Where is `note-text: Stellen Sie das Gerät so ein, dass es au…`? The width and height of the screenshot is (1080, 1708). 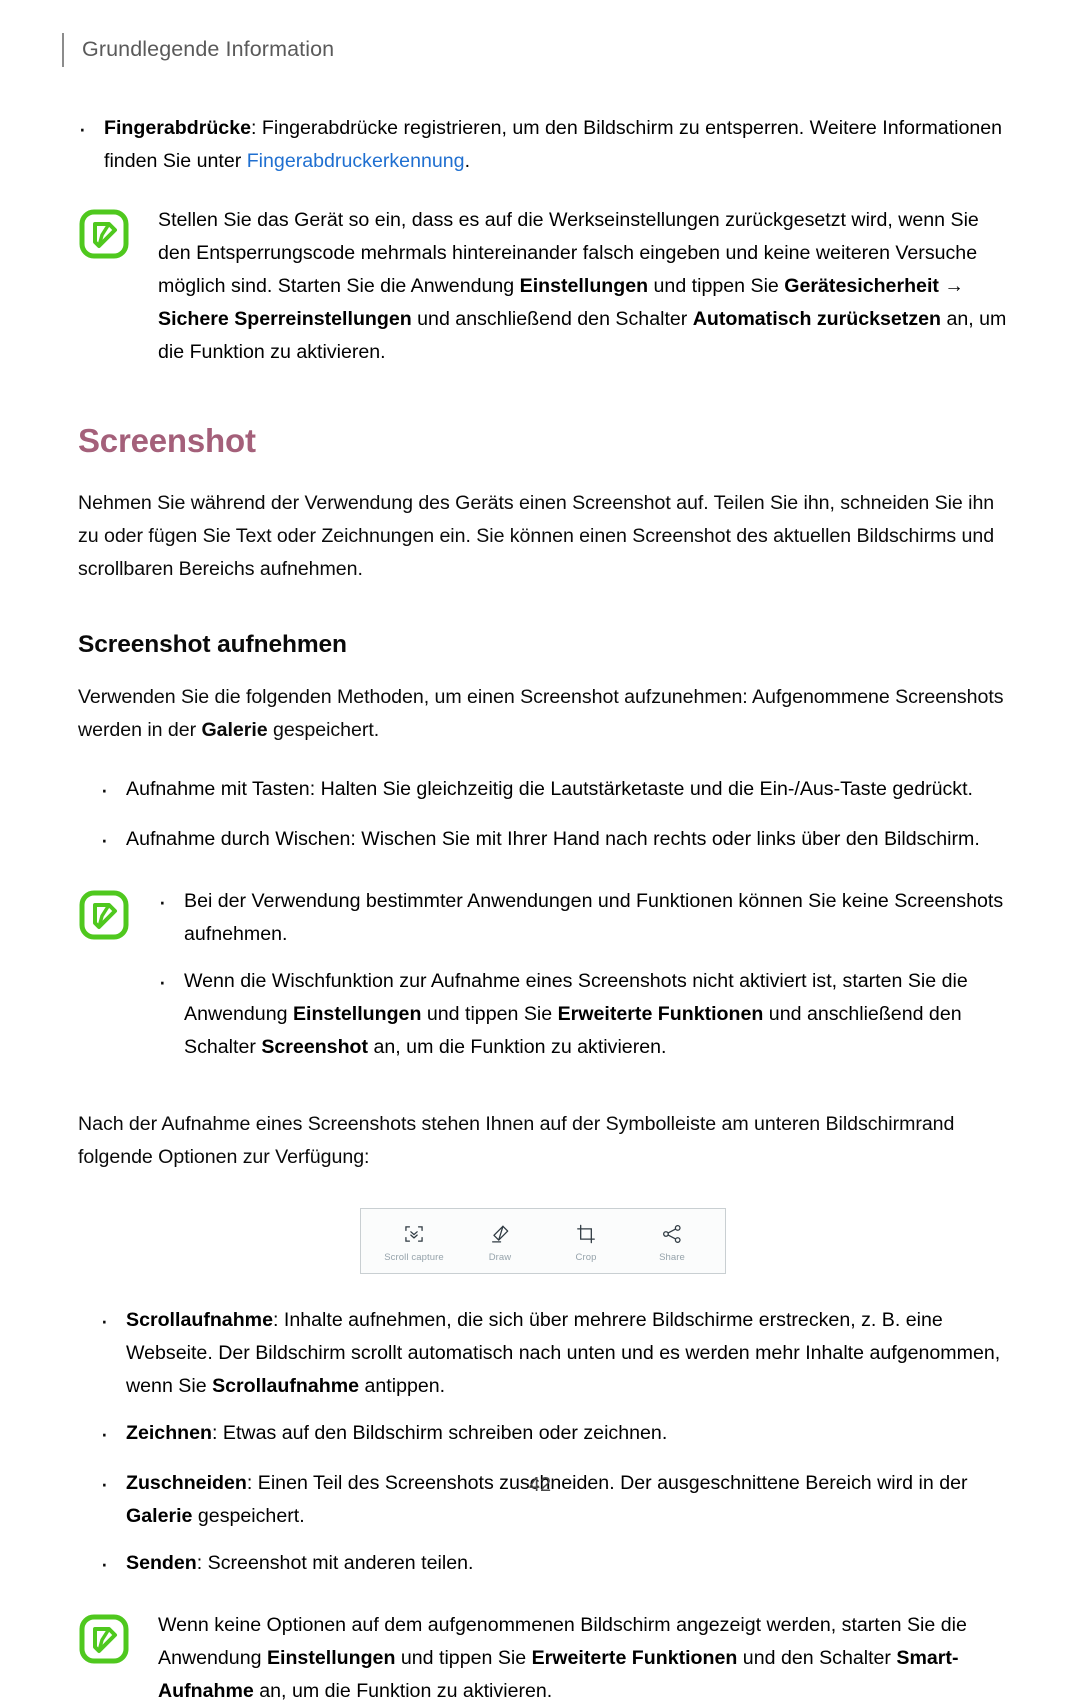
note-text: Stellen Sie das Gerät so ein, dass es au… is located at coordinates (583, 286).